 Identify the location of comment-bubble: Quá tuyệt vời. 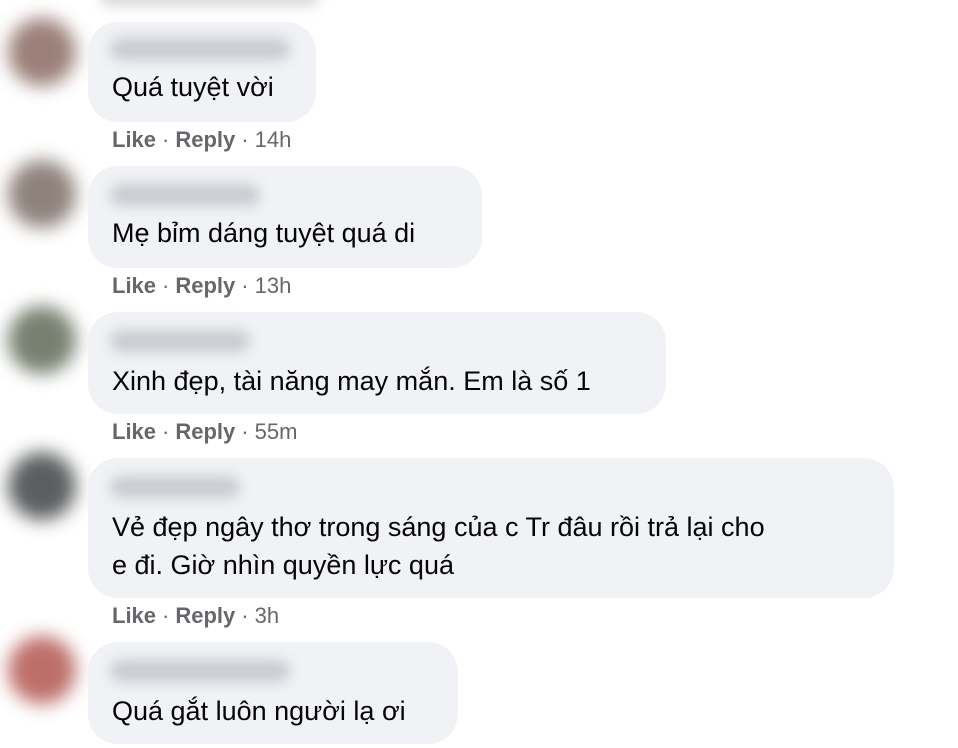
(202, 72).